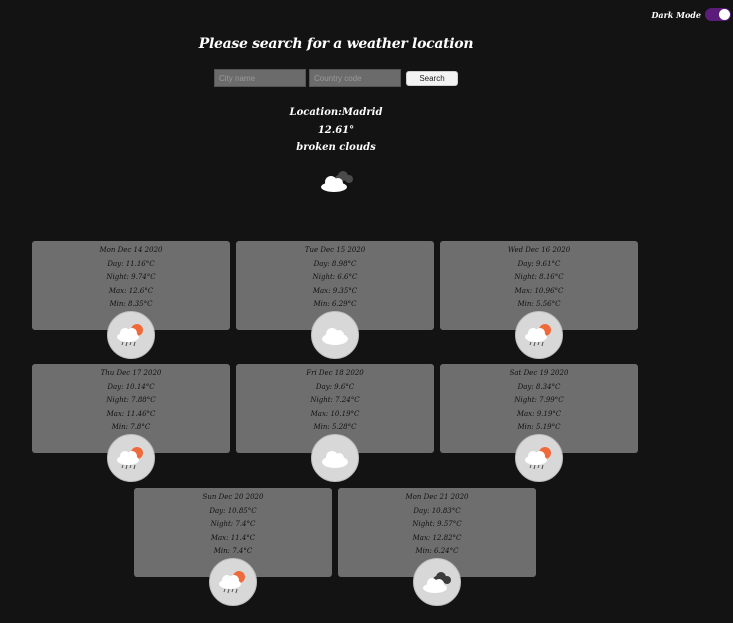 Image resolution: width=733 pixels, height=623 pixels. What do you see at coordinates (233, 551) in the screenshot?
I see `forecast-min: Min: 7.4°C` at bounding box center [233, 551].